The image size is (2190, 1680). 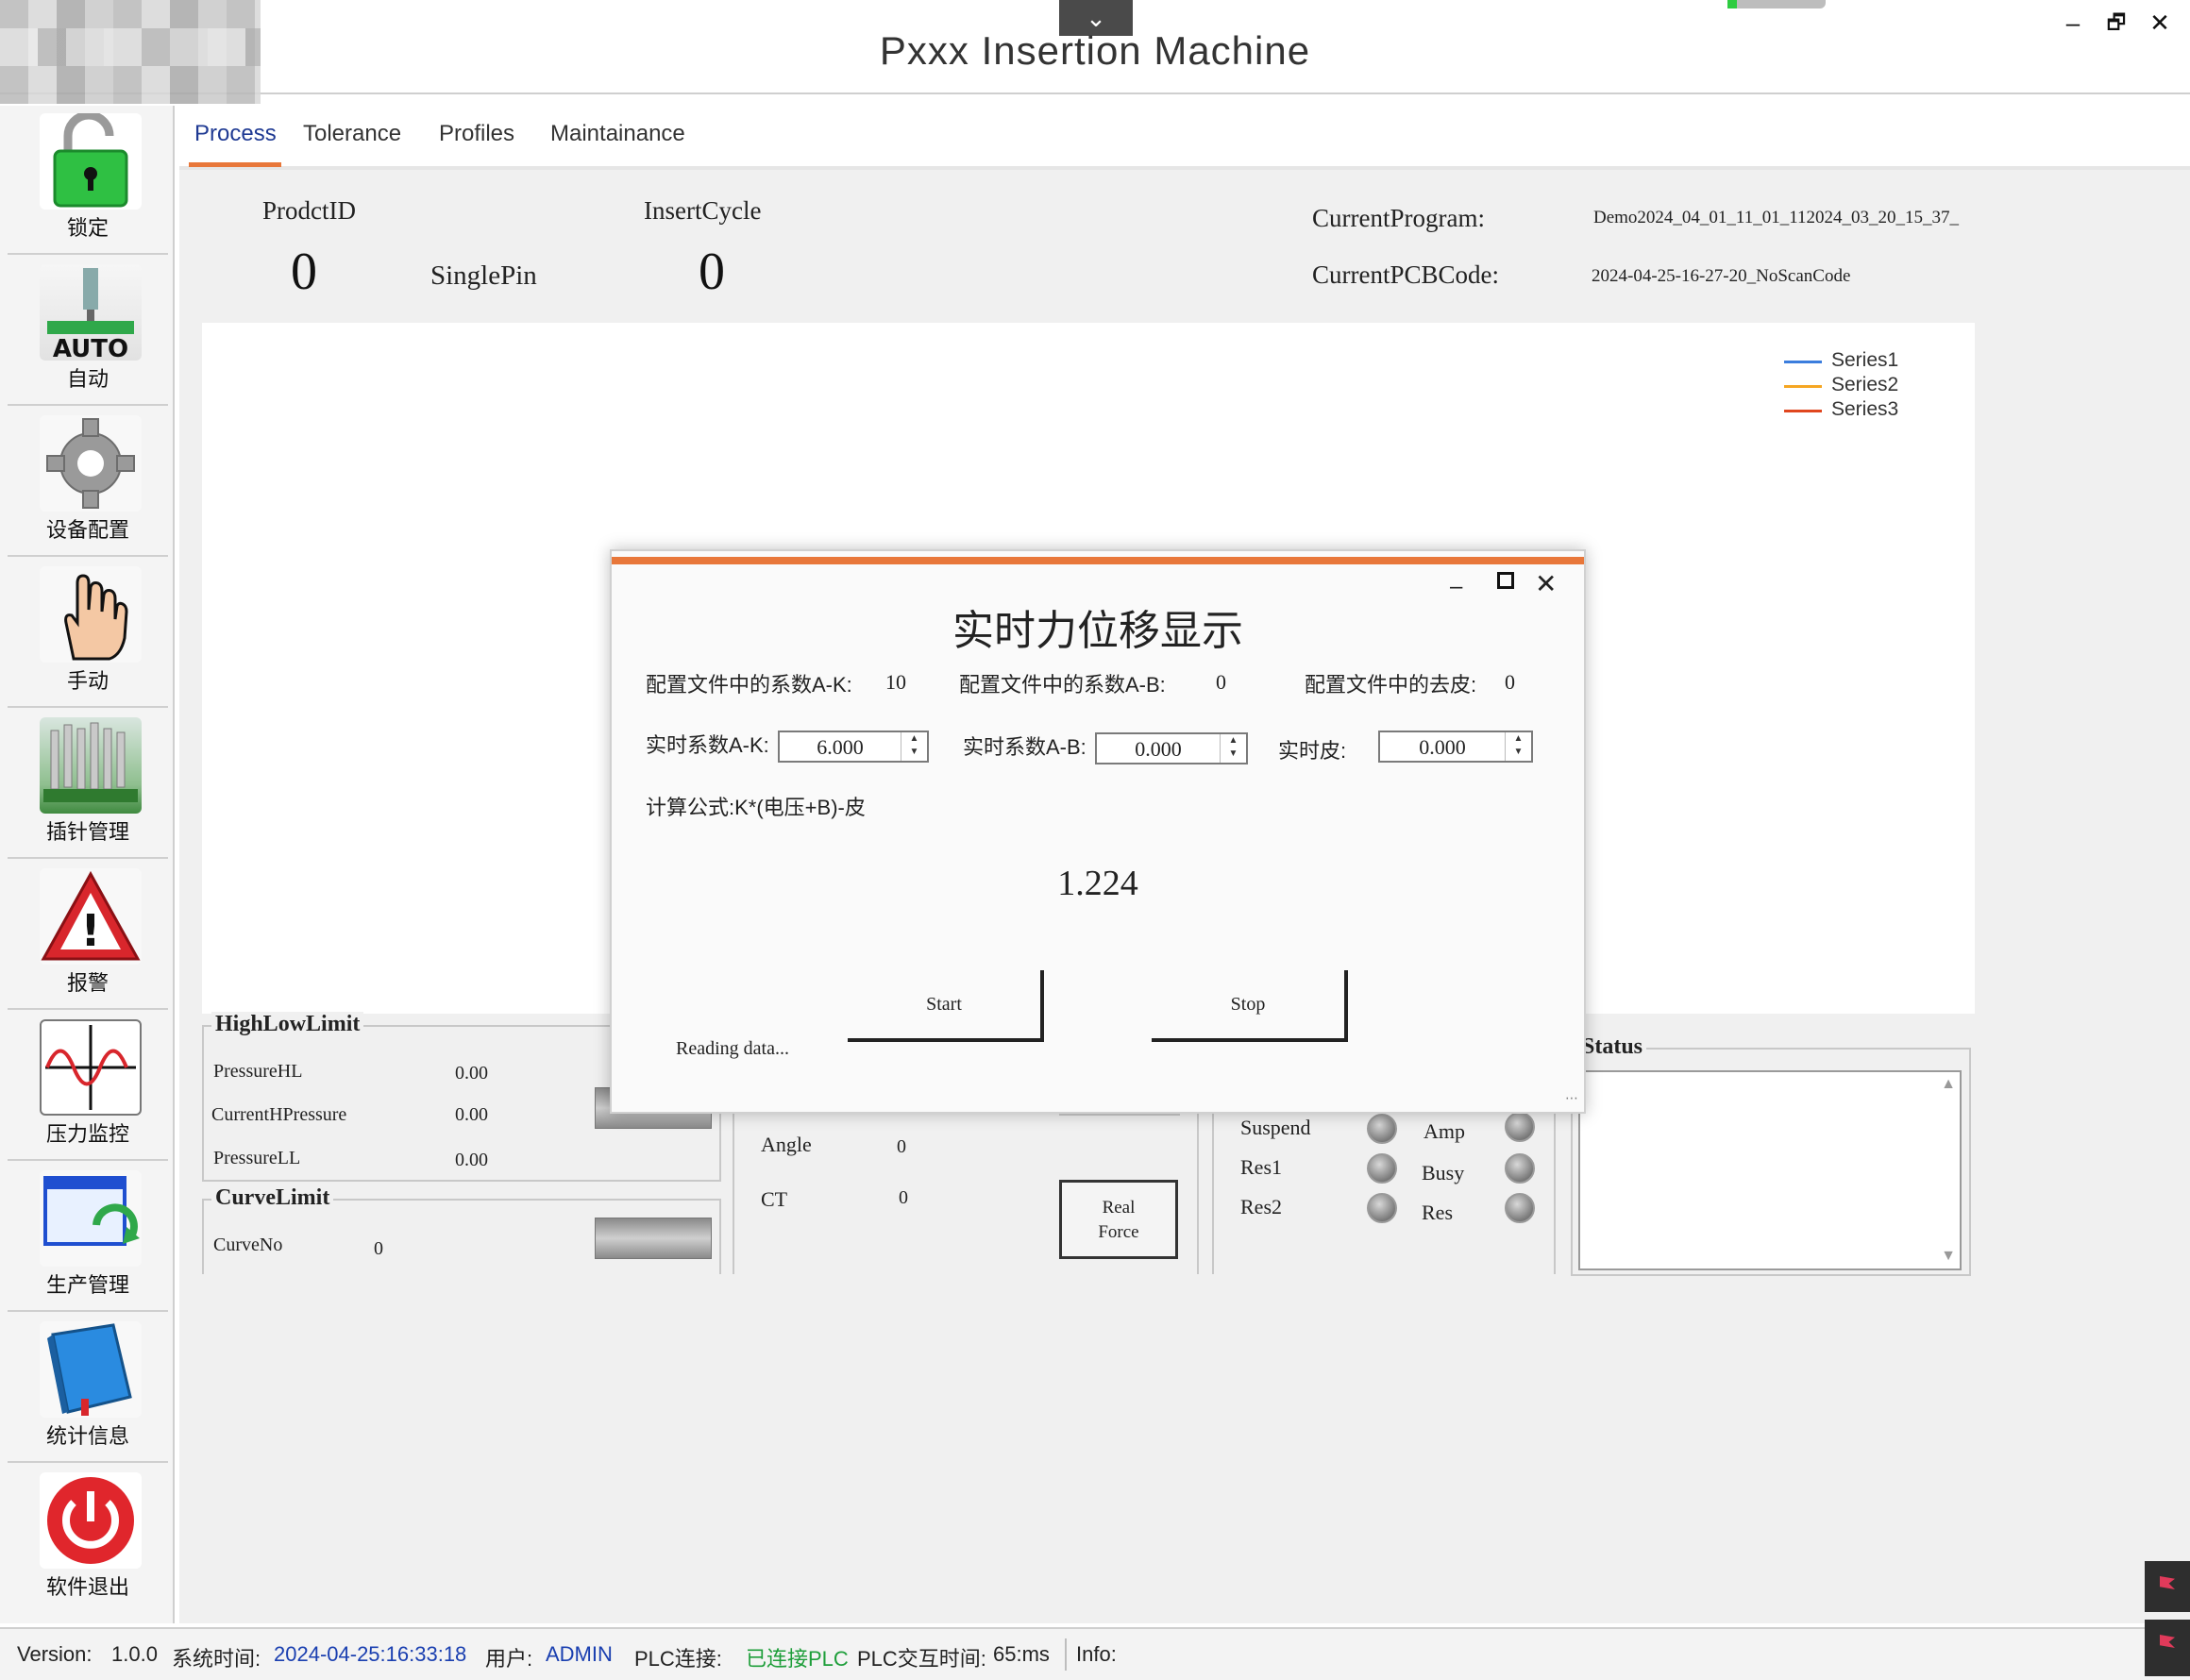 What do you see at coordinates (1443, 1172) in the screenshot?
I see `signal-busy-label: Busy` at bounding box center [1443, 1172].